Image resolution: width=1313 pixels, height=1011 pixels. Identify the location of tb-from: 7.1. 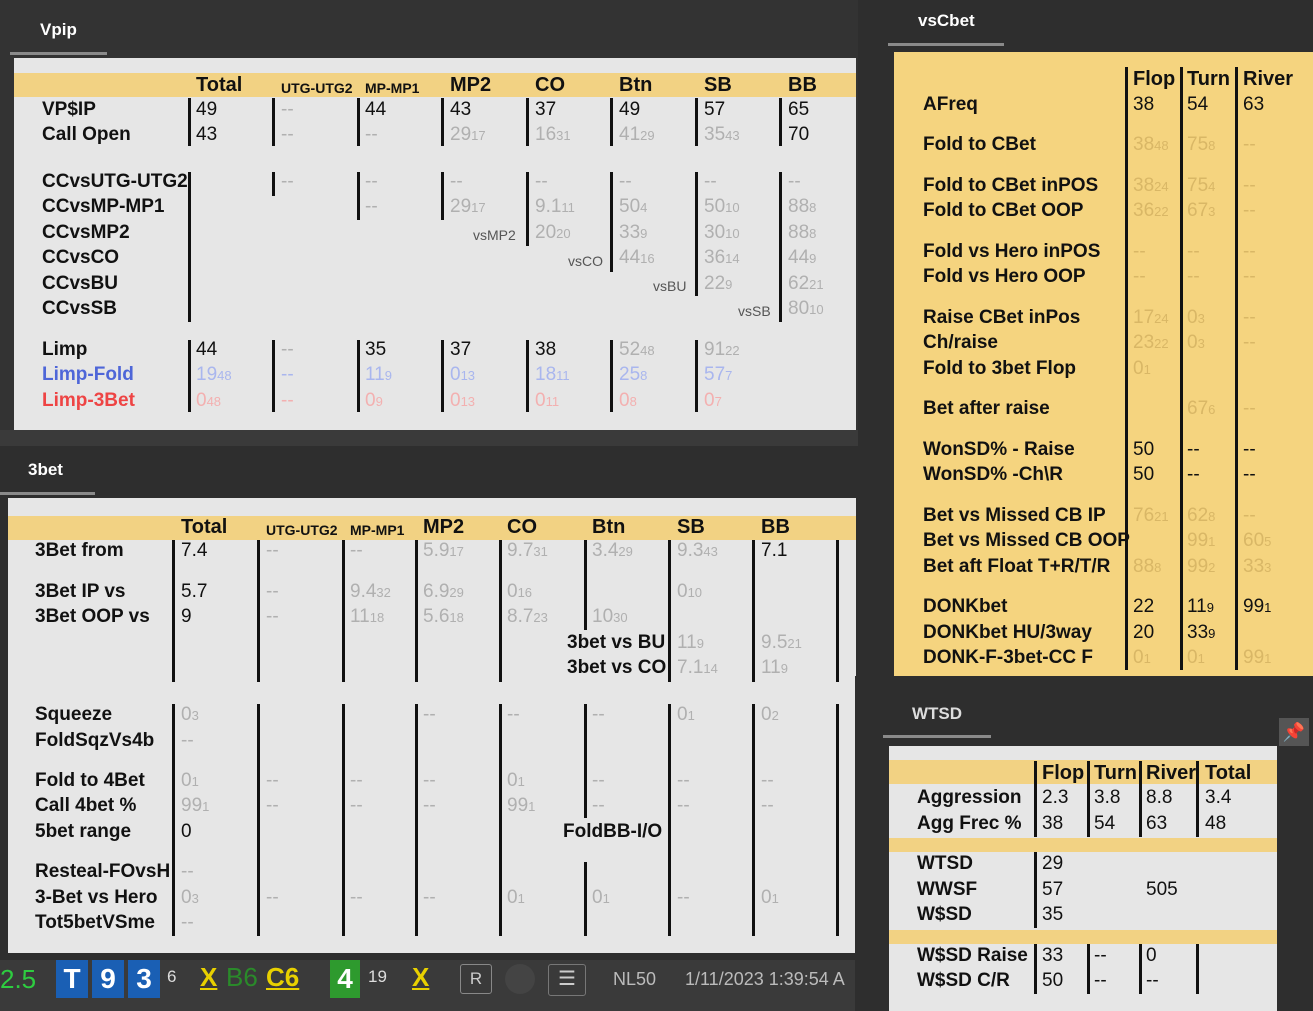
(774, 550).